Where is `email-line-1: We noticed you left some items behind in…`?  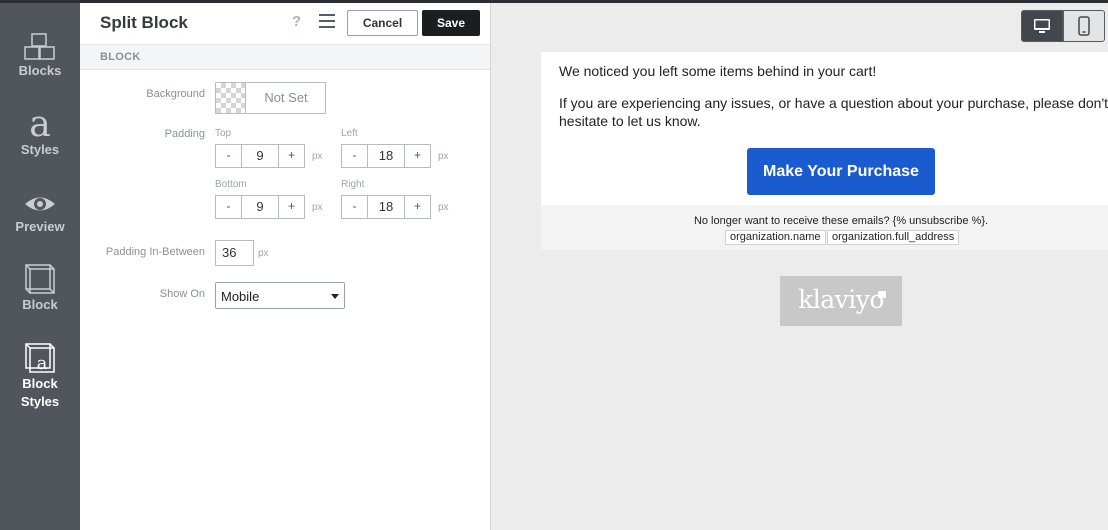 email-line-1: We noticed you left some items behind in… is located at coordinates (718, 71).